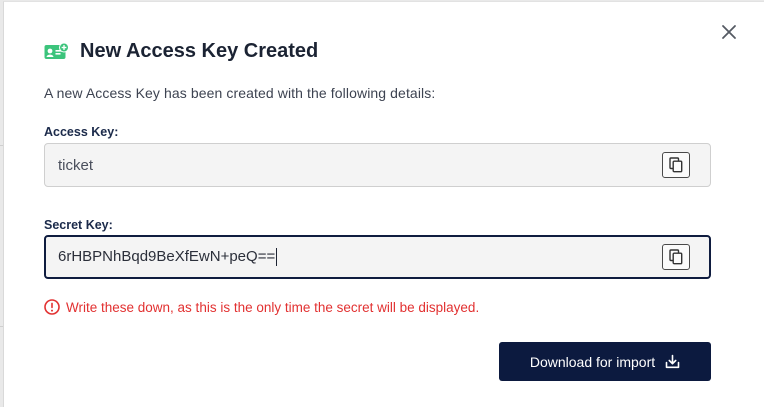 The height and width of the screenshot is (407, 764). I want to click on copy-secret-key-button, so click(676, 257).